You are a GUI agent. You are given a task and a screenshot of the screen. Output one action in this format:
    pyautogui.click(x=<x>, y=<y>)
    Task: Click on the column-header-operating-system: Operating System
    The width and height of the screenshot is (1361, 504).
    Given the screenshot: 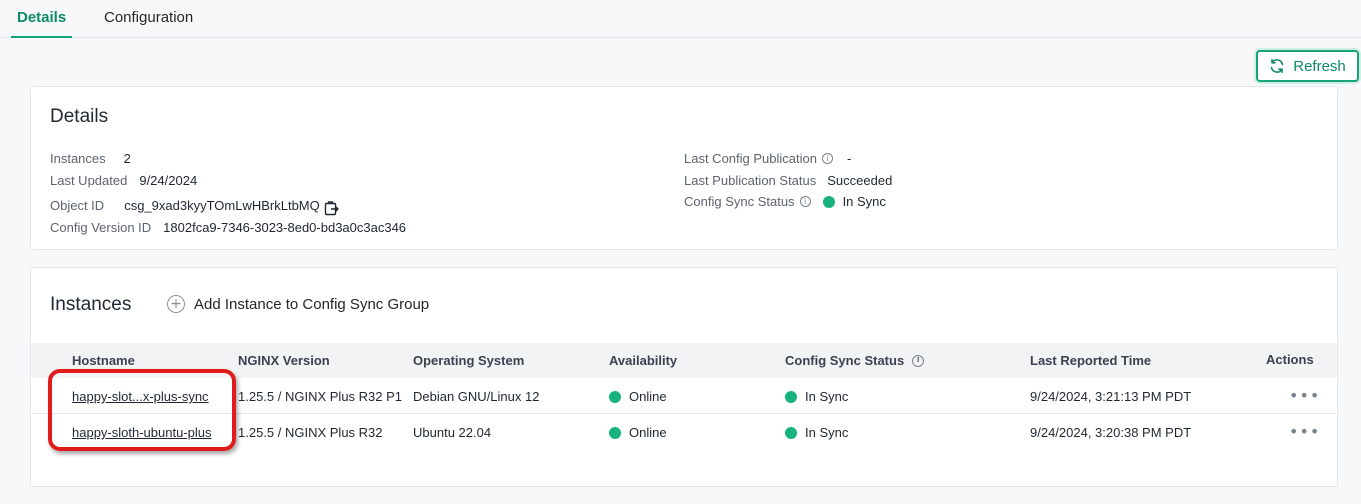 What is the action you would take?
    pyautogui.click(x=468, y=360)
    